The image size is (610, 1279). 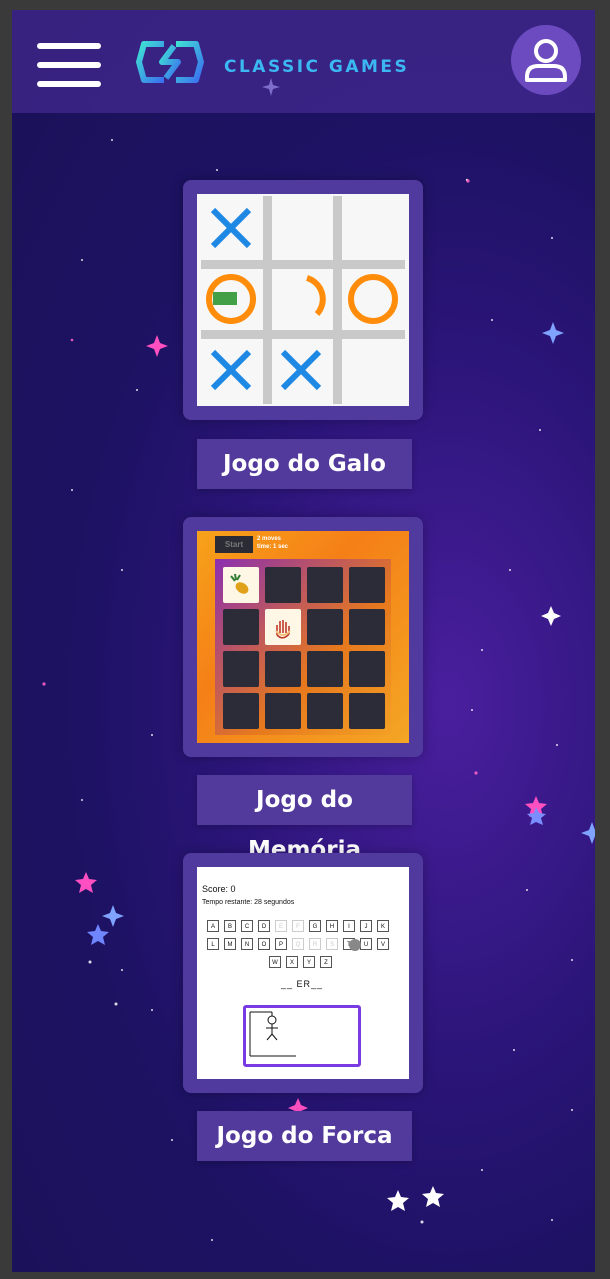 I want to click on hangman-key-e: E, so click(x=281, y=926).